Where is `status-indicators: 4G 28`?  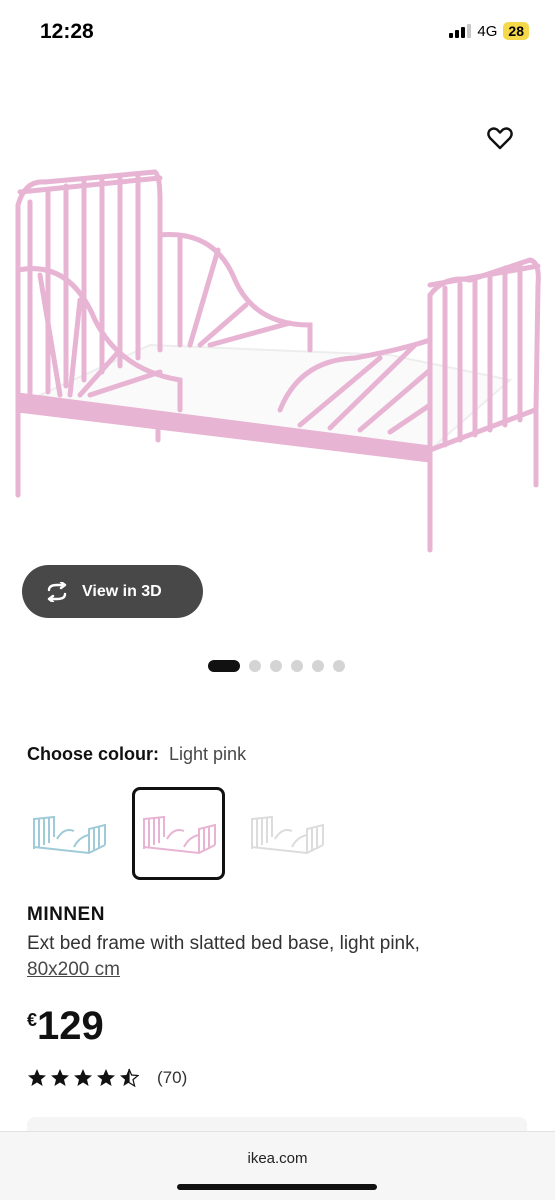
status-indicators: 4G 28 is located at coordinates (489, 31).